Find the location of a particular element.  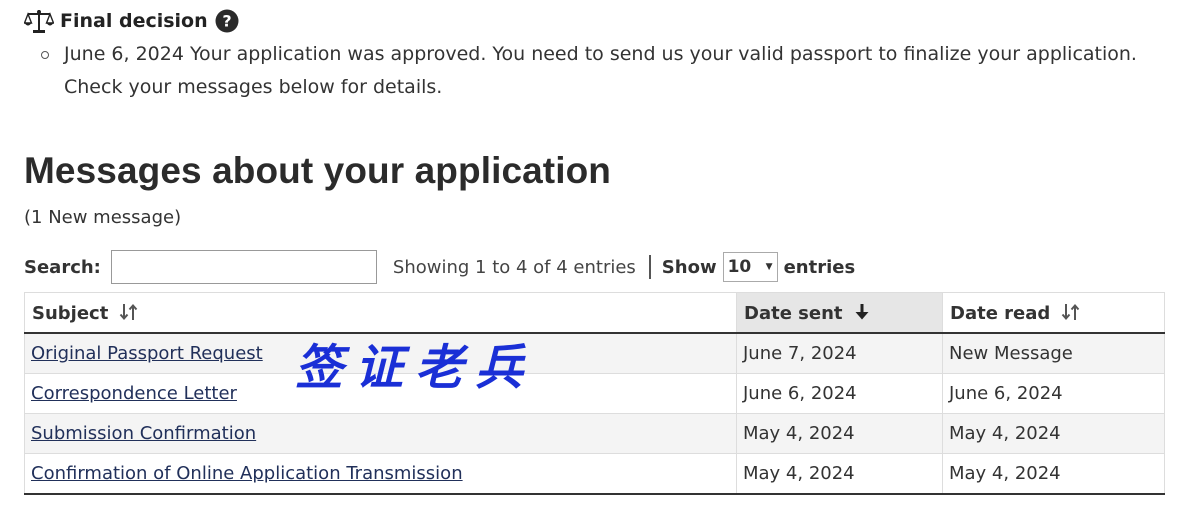

page-title: Messages about your application is located at coordinates (318, 170).